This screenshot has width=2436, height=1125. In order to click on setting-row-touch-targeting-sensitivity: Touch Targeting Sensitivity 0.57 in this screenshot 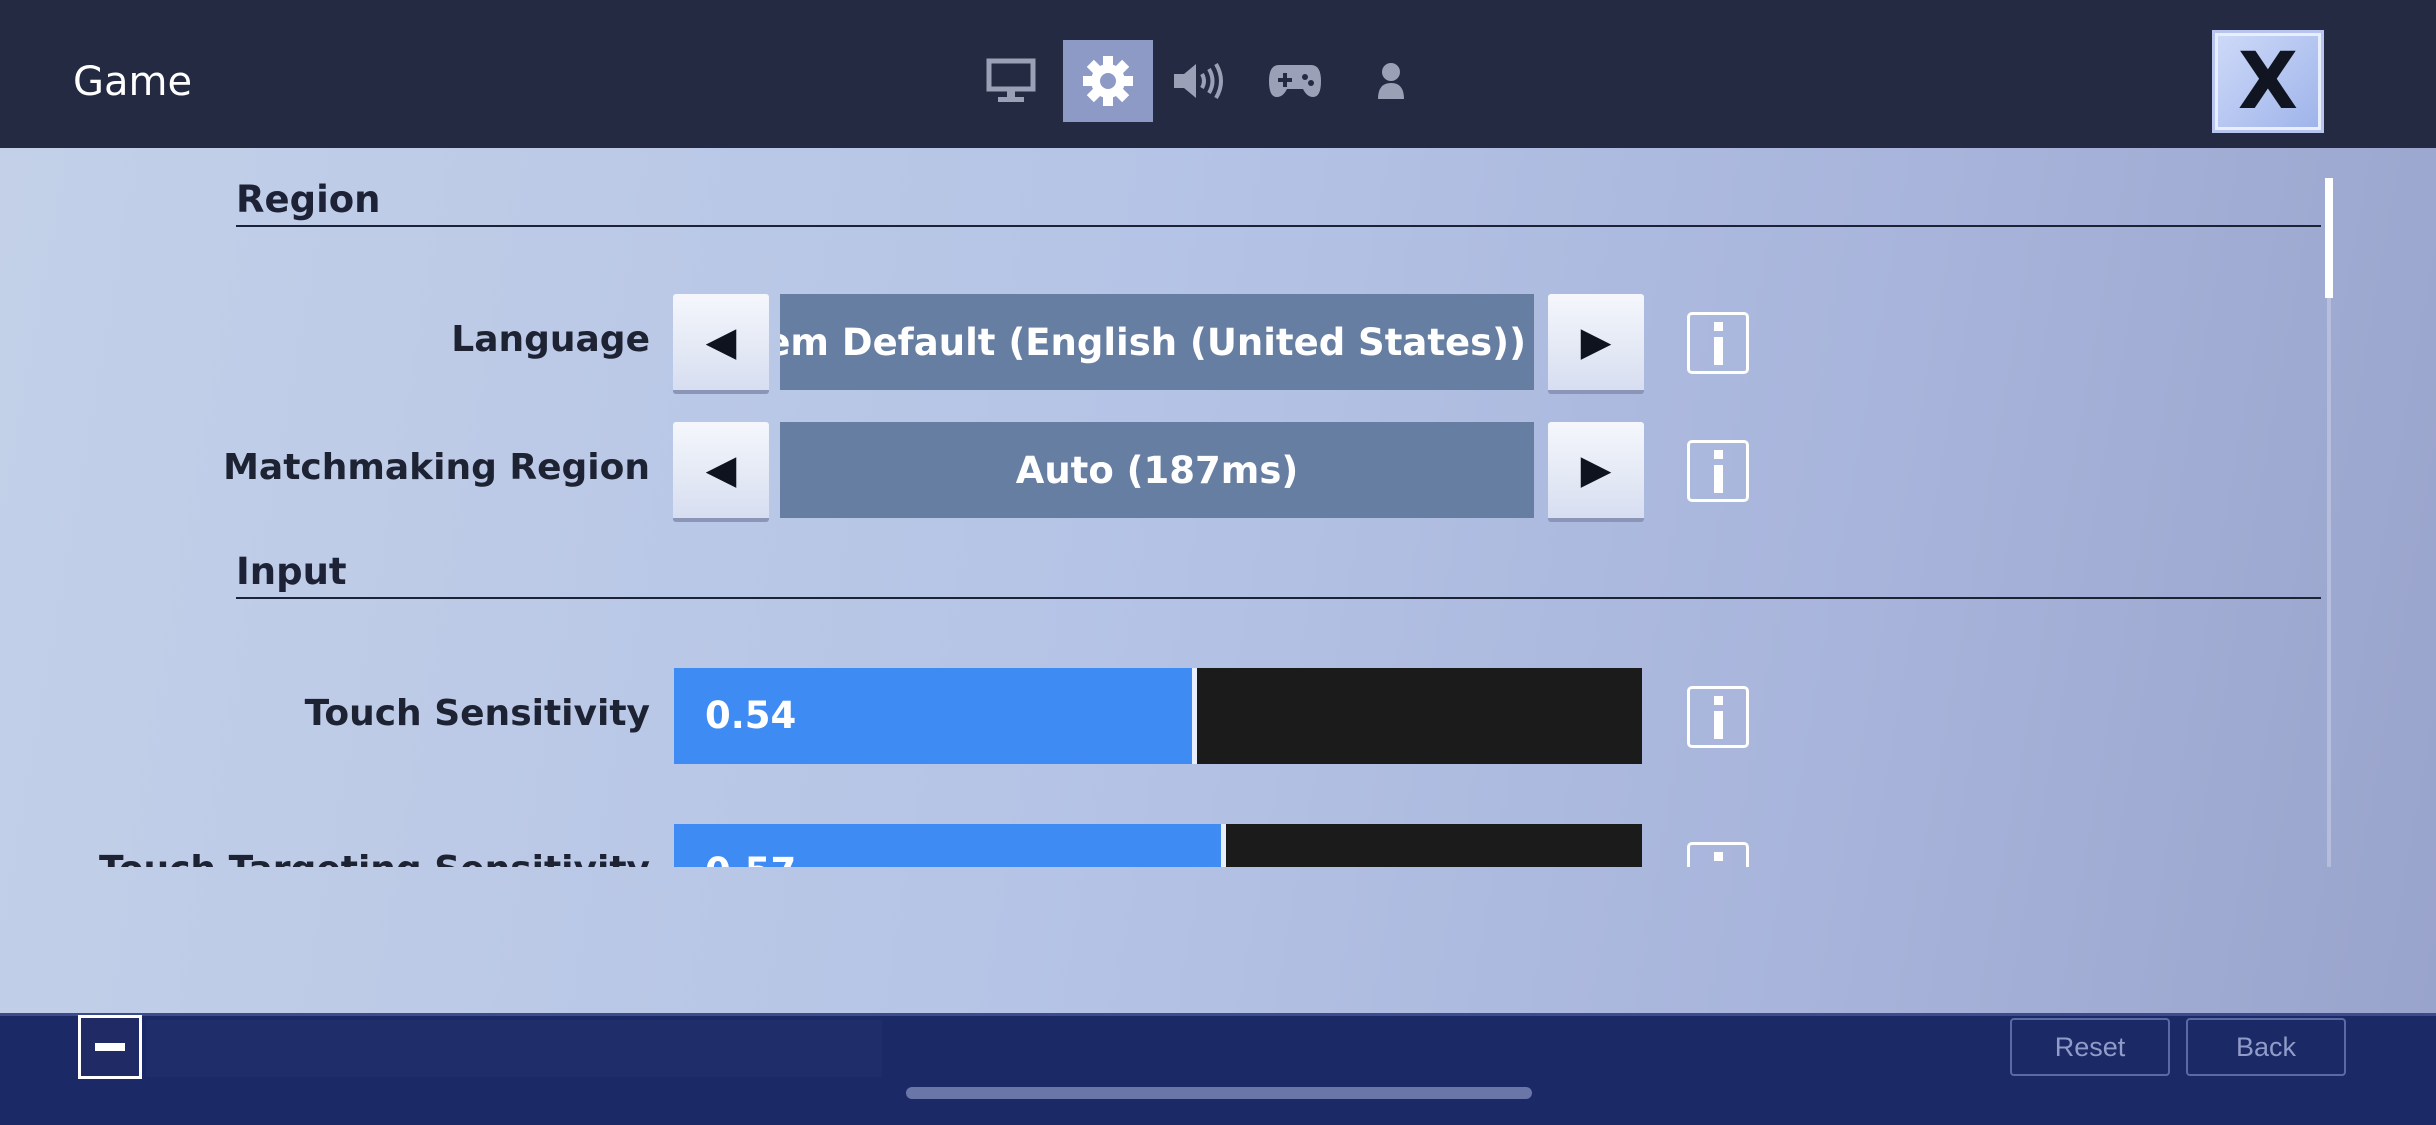, I will do `click(1218, 845)`.